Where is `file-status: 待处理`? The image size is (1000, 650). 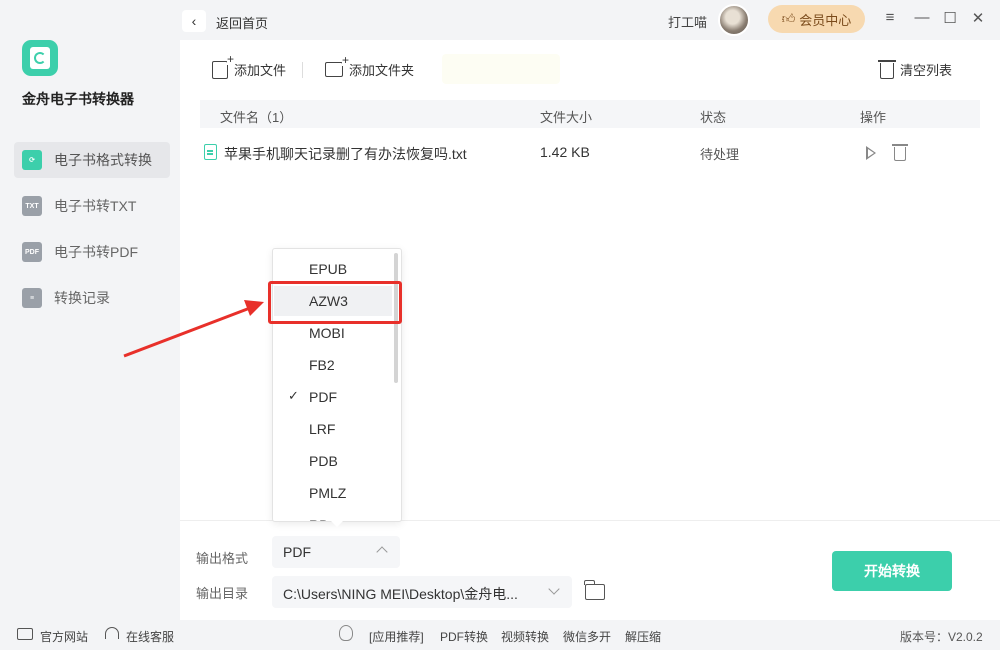 file-status: 待处理 is located at coordinates (720, 154).